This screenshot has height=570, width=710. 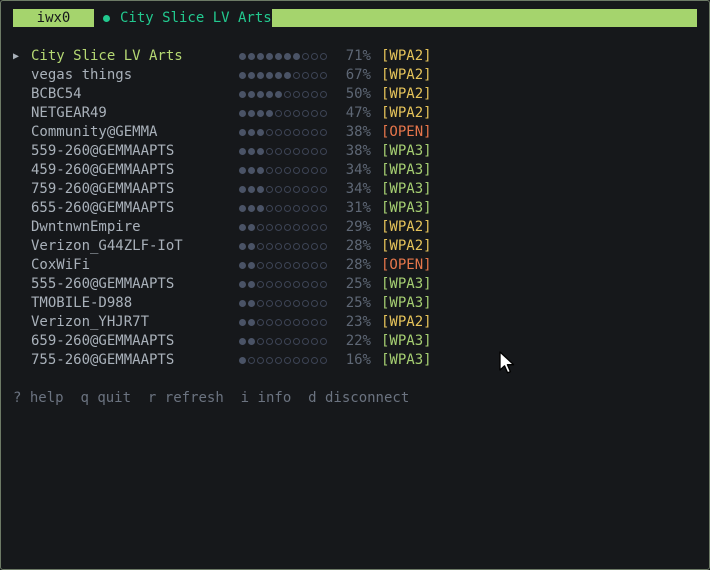 What do you see at coordinates (103, 208) in the screenshot?
I see `network-ssid: 655-260@GEMMAAPTS` at bounding box center [103, 208].